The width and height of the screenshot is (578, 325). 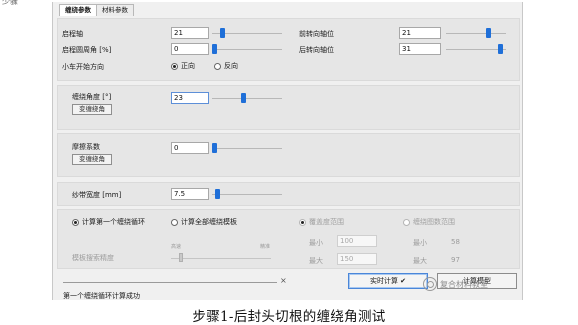 What do you see at coordinates (455, 242) in the screenshot?
I see `pat-min-value: 58` at bounding box center [455, 242].